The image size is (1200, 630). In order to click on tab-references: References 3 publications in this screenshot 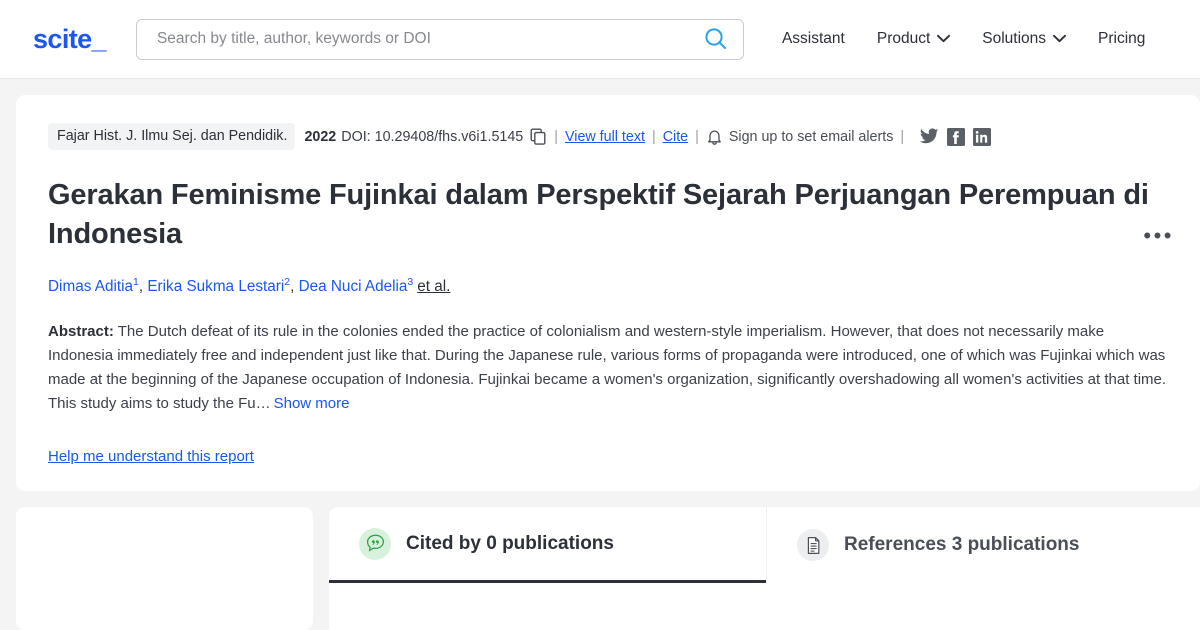, I will do `click(983, 545)`.